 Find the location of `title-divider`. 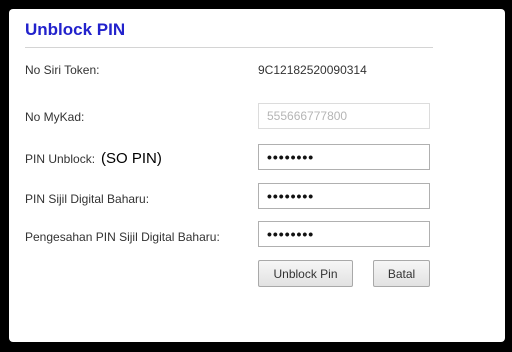

title-divider is located at coordinates (229, 47).